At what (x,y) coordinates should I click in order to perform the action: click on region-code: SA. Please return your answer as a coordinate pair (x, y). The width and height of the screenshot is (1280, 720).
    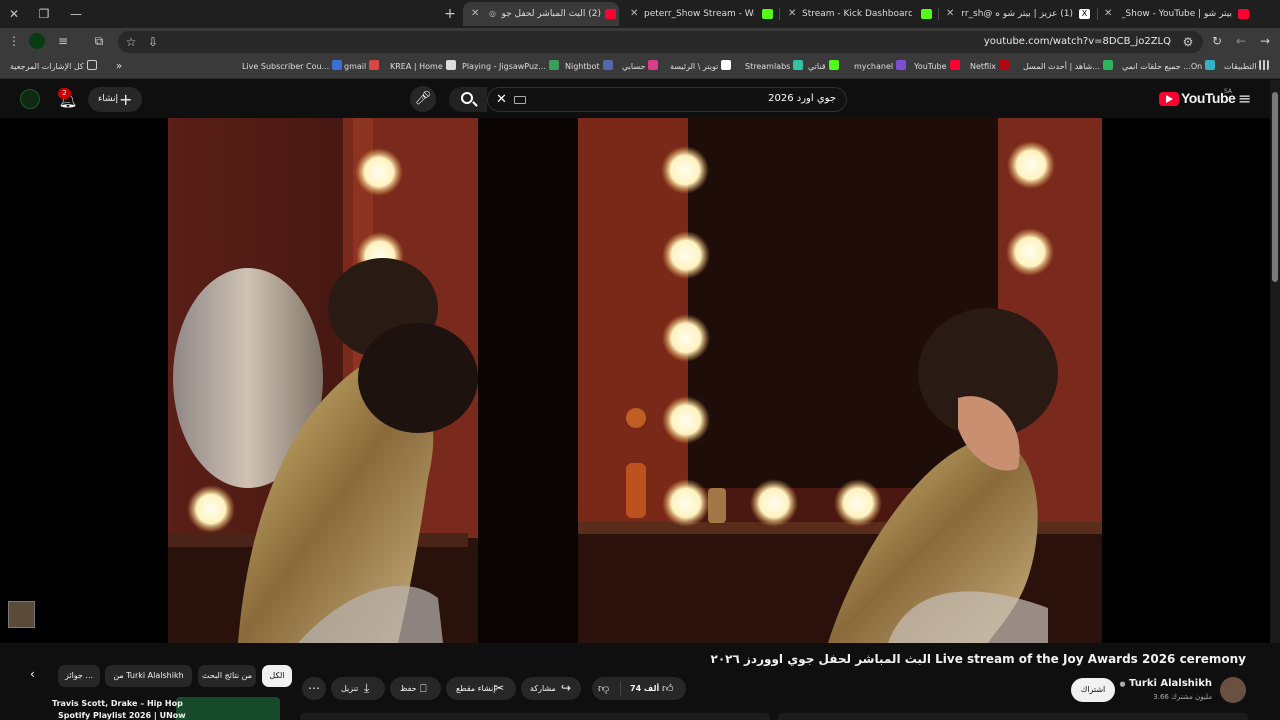
    Looking at the image, I should click on (1228, 91).